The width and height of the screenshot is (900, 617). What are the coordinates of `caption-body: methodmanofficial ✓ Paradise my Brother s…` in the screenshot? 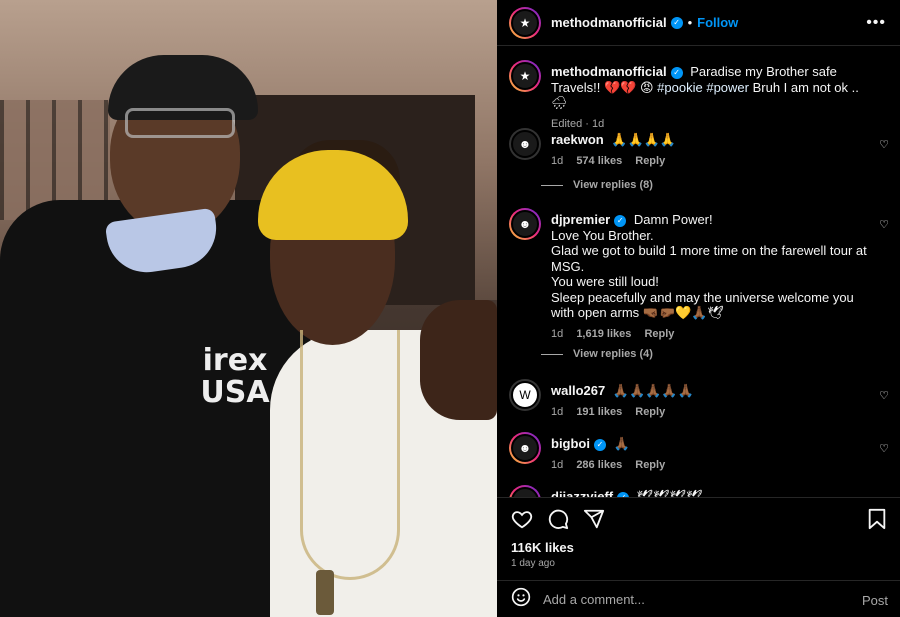 It's located at (710, 98).